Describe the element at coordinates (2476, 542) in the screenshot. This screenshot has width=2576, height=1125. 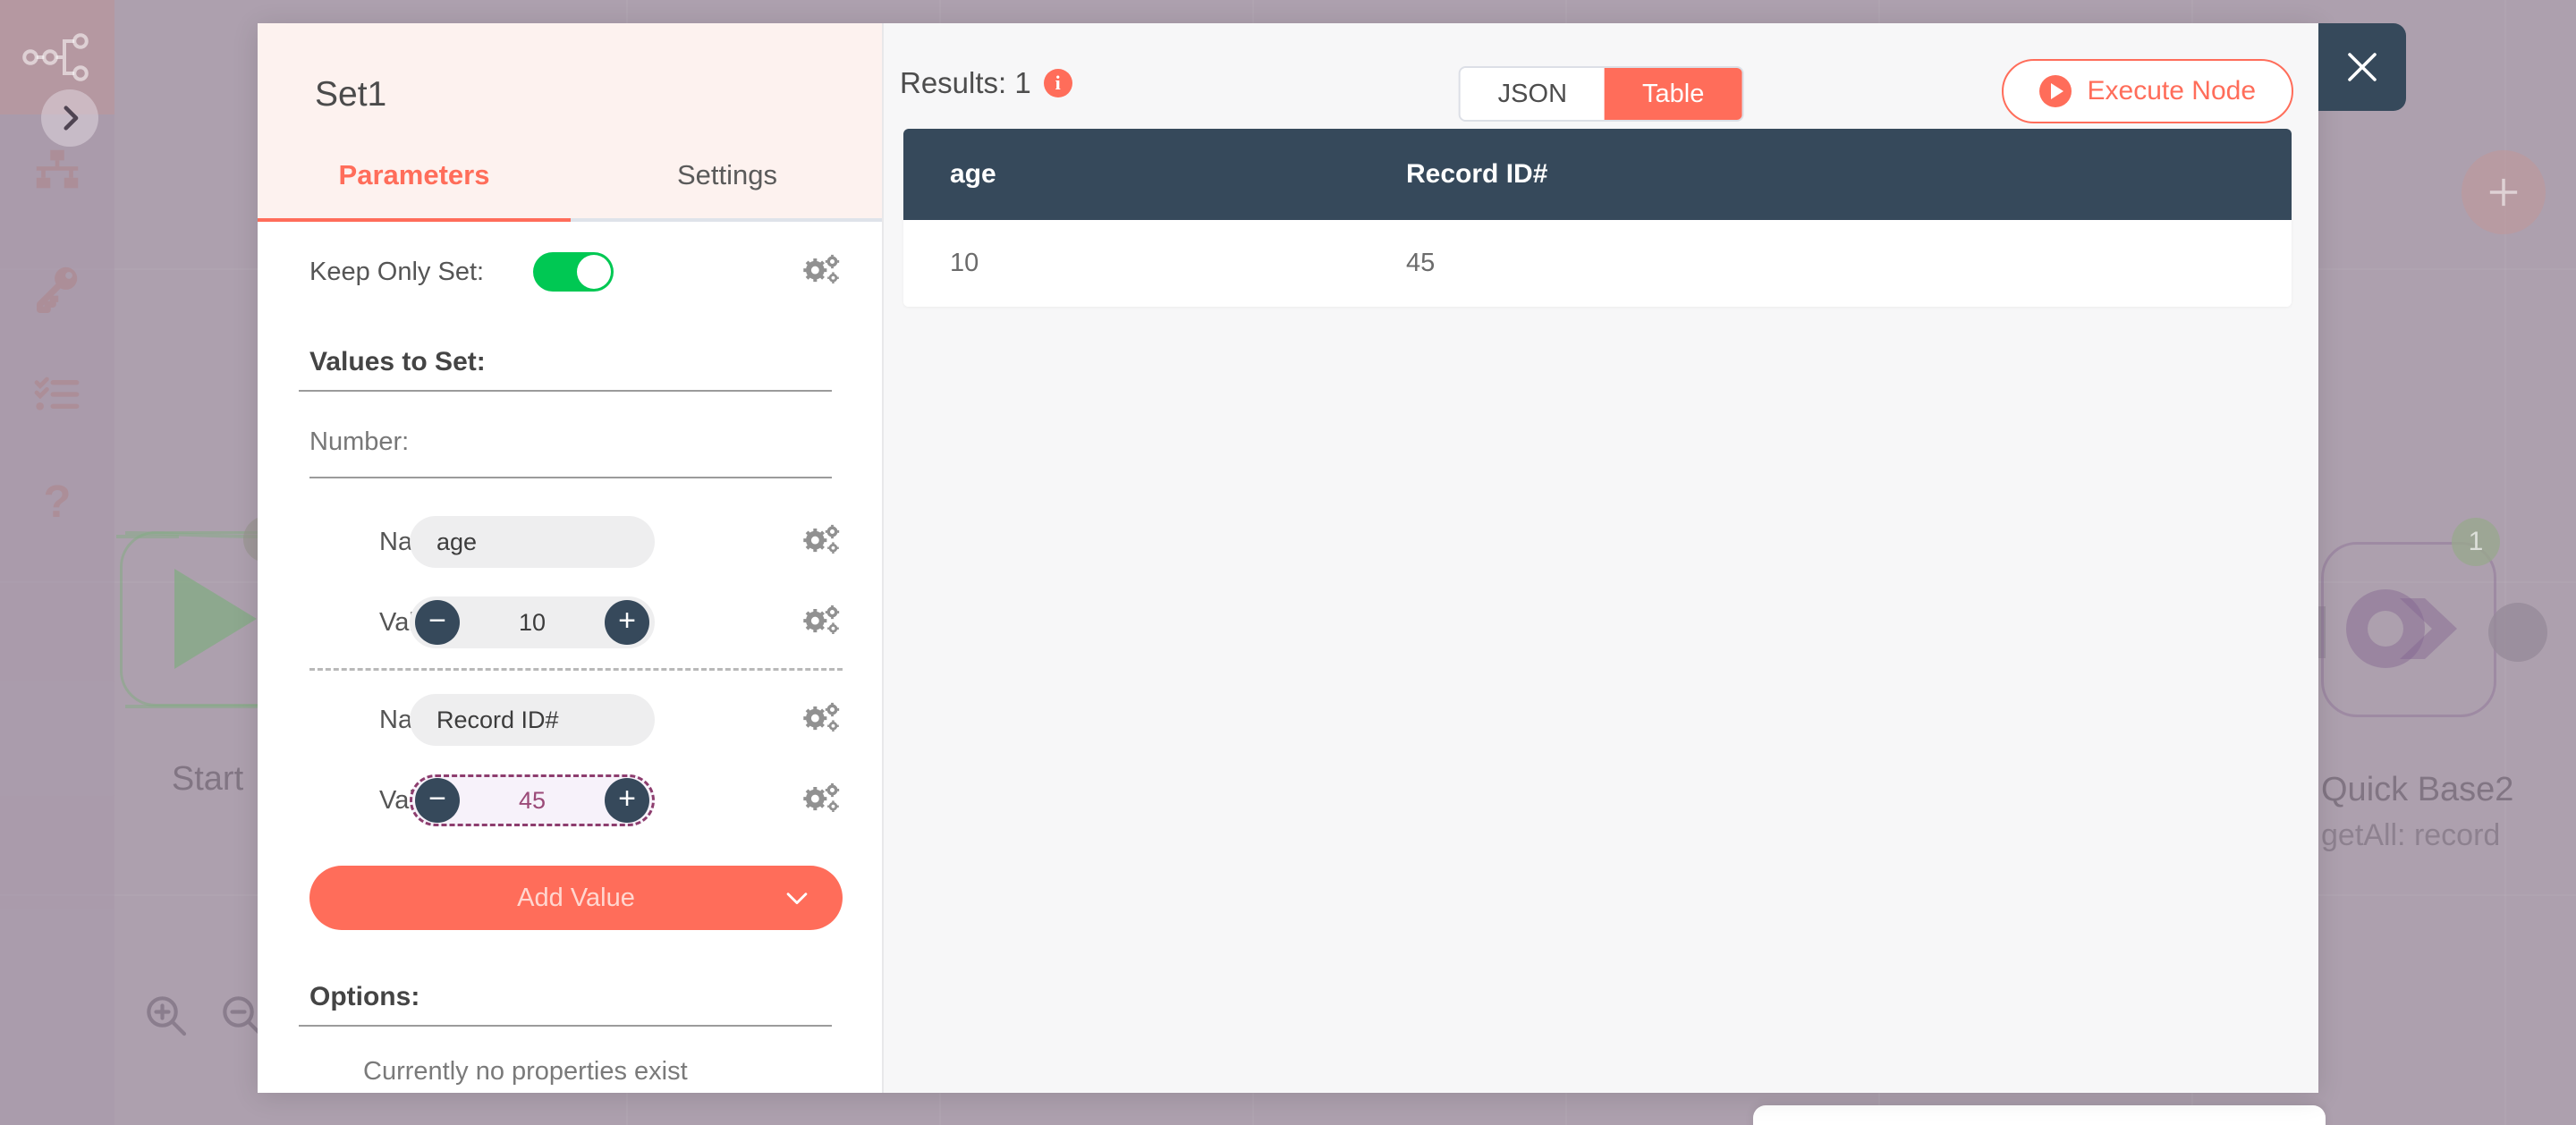
I see `node-run-count-badge: 1` at that location.